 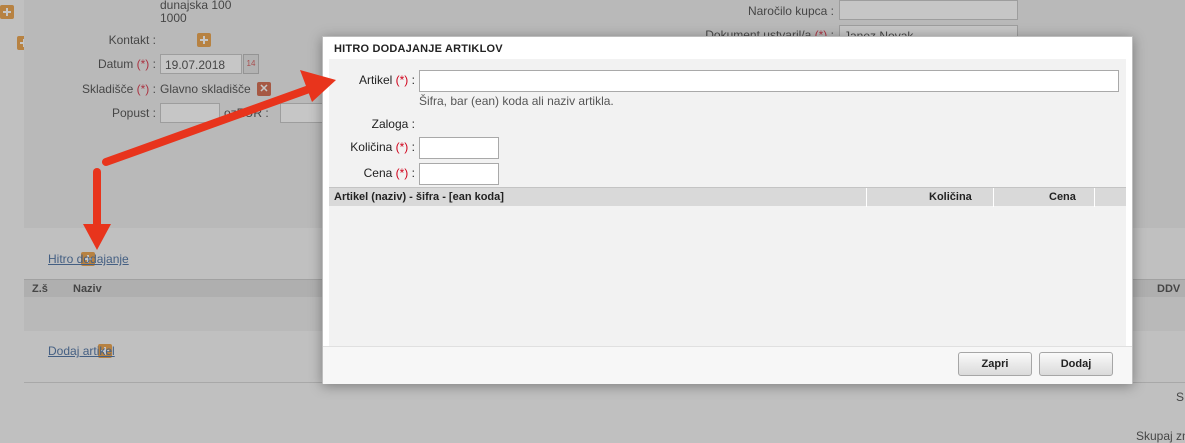 I want to click on annotation-arrows, so click(x=209, y=160).